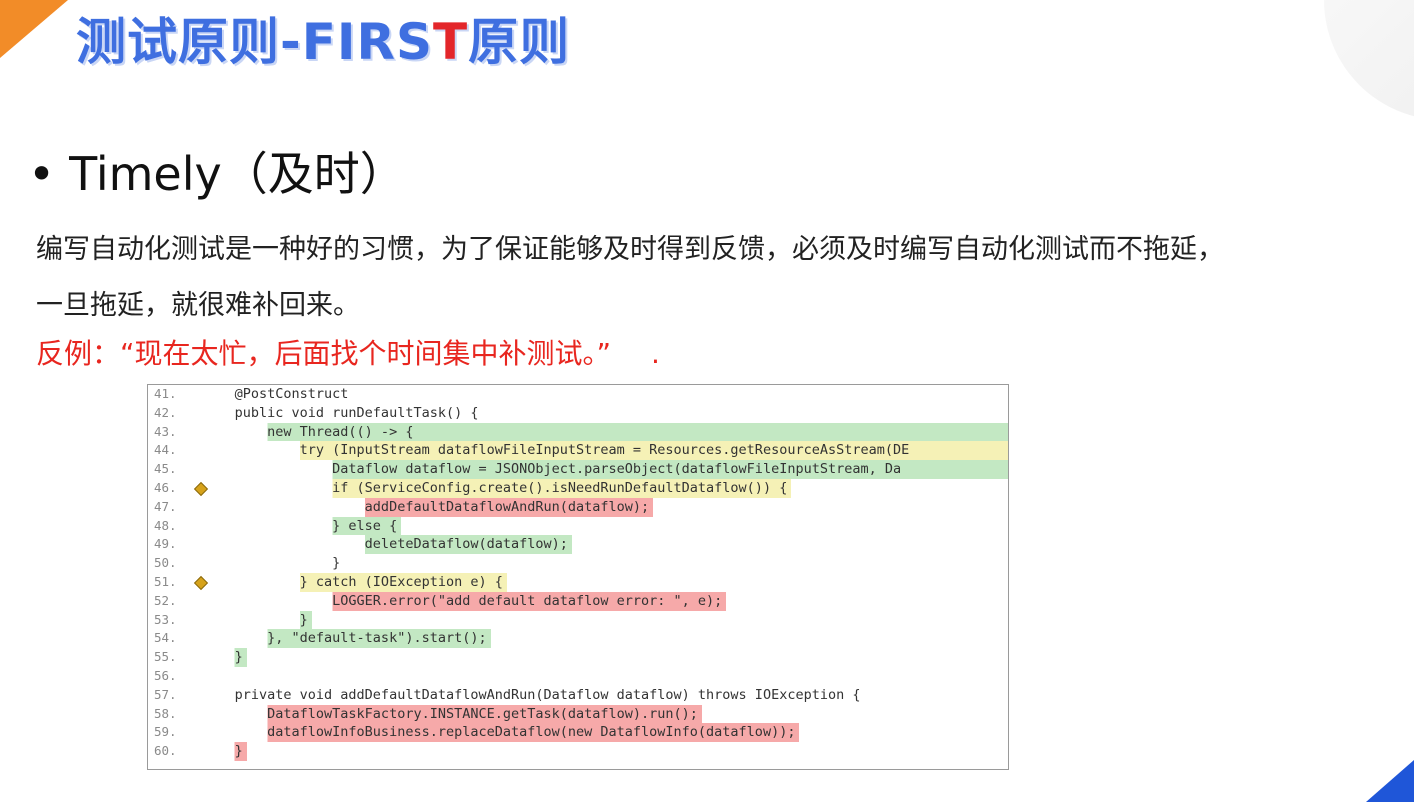 The height and width of the screenshot is (802, 1414). I want to click on bullet-text: Timely（及时）, so click(237, 174).